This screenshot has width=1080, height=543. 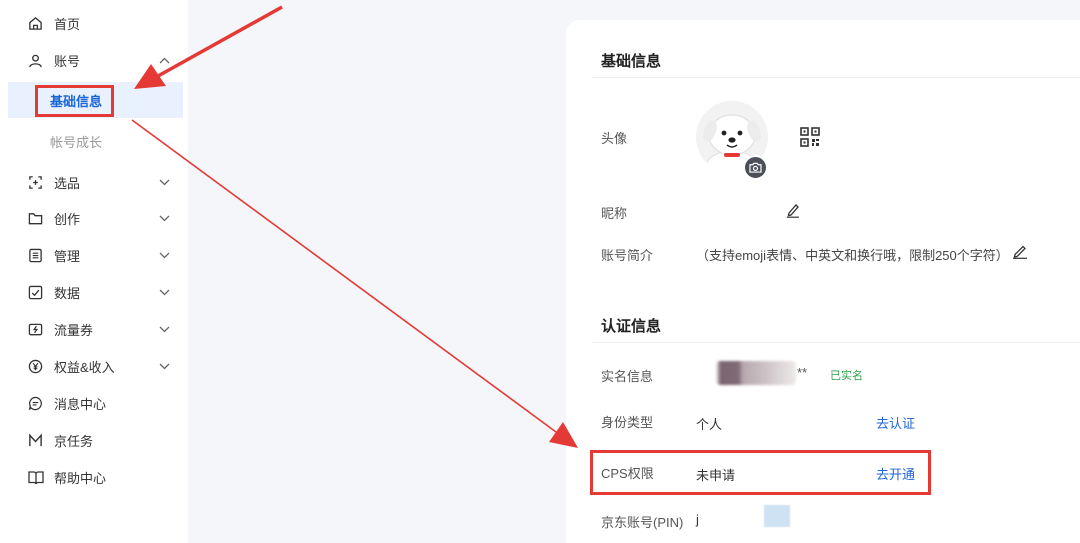 What do you see at coordinates (94, 218) in the screenshot?
I see `sidebar-item-create: 创作` at bounding box center [94, 218].